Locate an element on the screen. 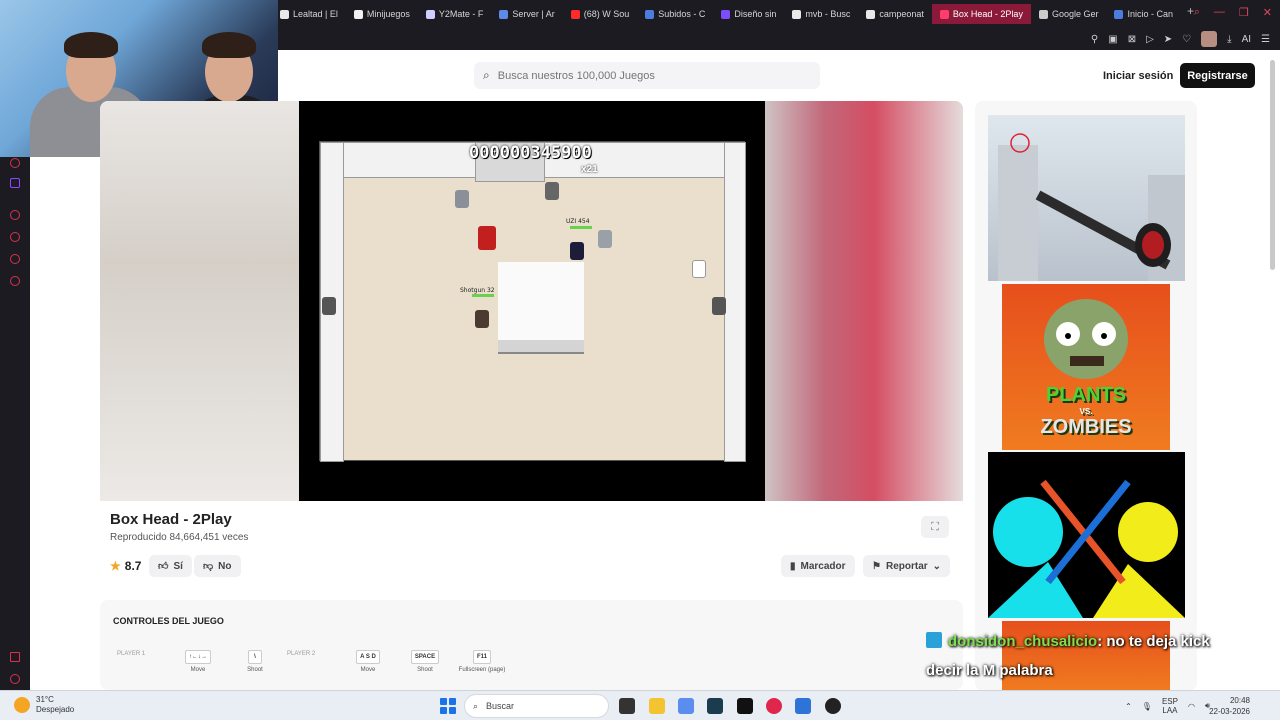 The width and height of the screenshot is (1280, 720). bookmark-icon: ▮ is located at coordinates (793, 566).